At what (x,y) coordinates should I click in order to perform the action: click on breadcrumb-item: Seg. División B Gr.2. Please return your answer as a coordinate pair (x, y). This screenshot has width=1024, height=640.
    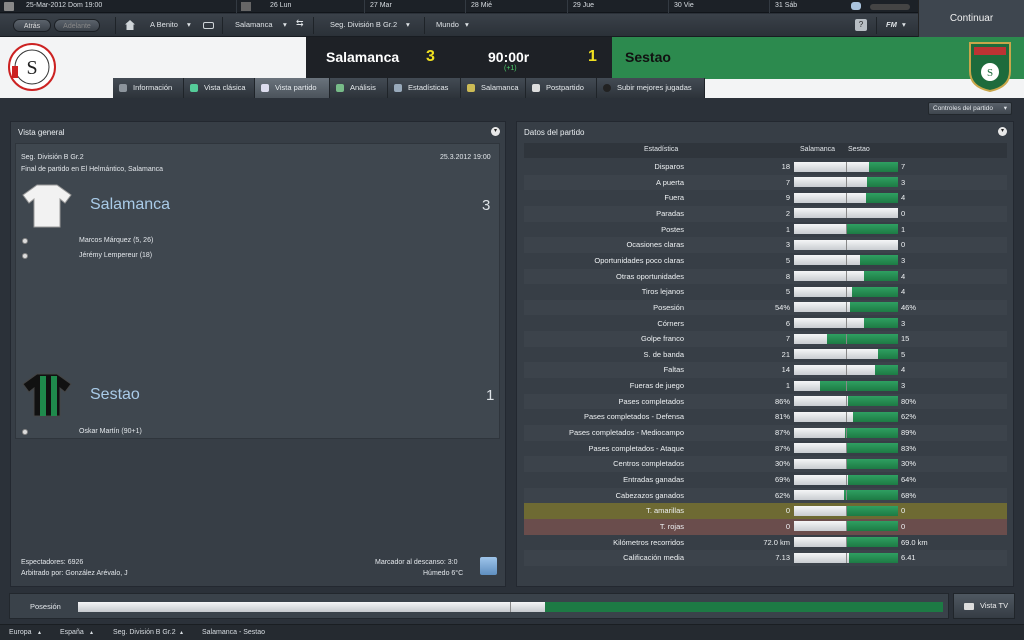
    Looking at the image, I should click on (144, 632).